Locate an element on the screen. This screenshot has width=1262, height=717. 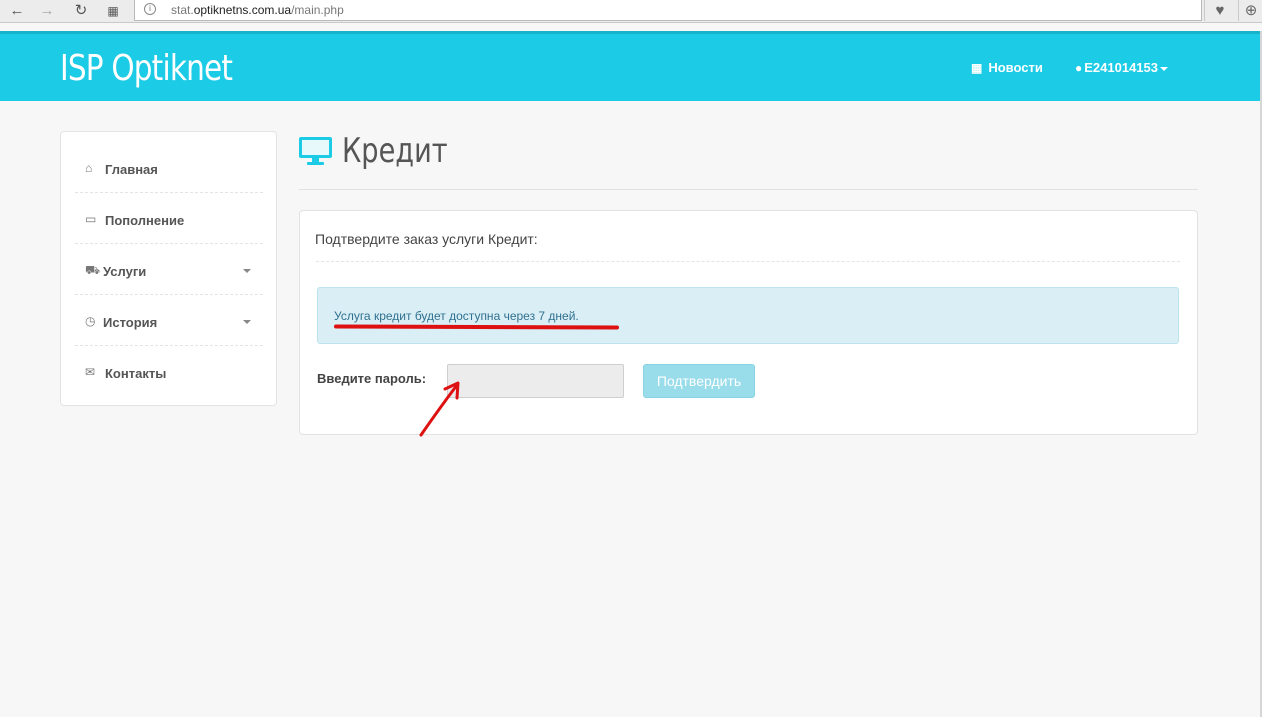
sidebar-item-services: ⛟ Услуги is located at coordinates (169, 269).